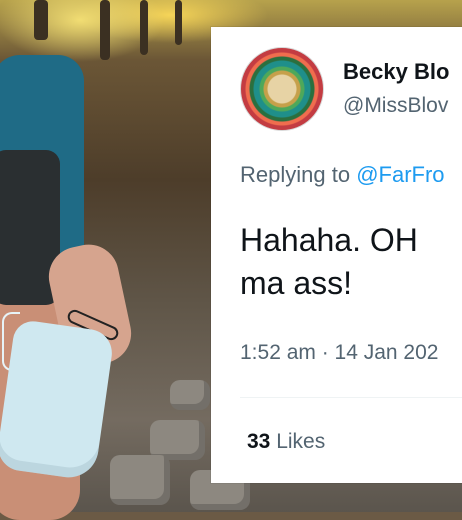  Describe the element at coordinates (42, 180) in the screenshot. I see `backpack` at that location.